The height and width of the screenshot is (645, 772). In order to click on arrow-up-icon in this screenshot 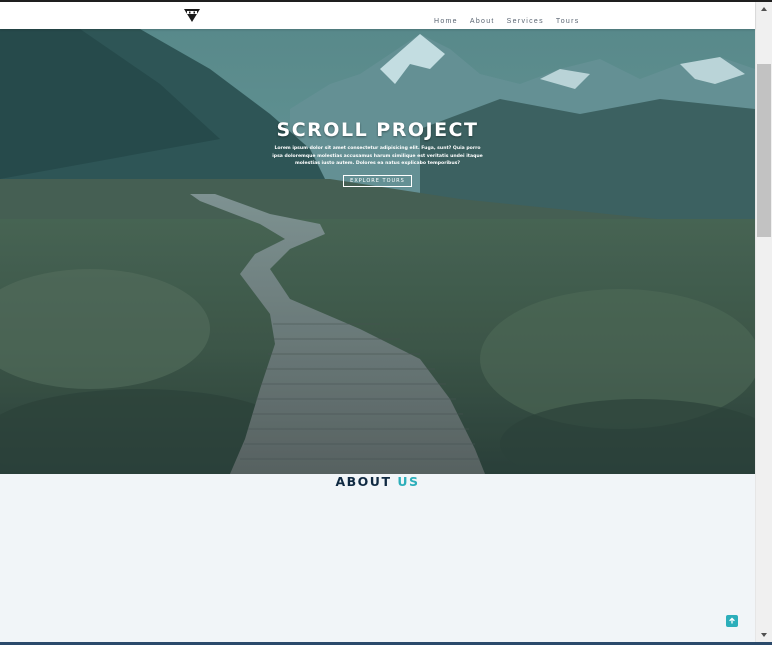, I will do `click(732, 620)`.